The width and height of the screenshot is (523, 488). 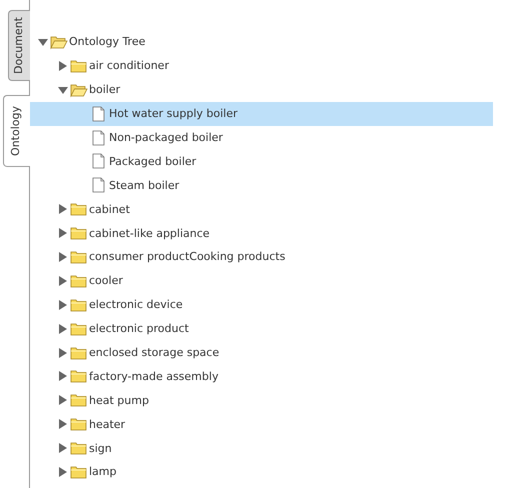 I want to click on tree-item: Packaged boiler, so click(x=152, y=161).